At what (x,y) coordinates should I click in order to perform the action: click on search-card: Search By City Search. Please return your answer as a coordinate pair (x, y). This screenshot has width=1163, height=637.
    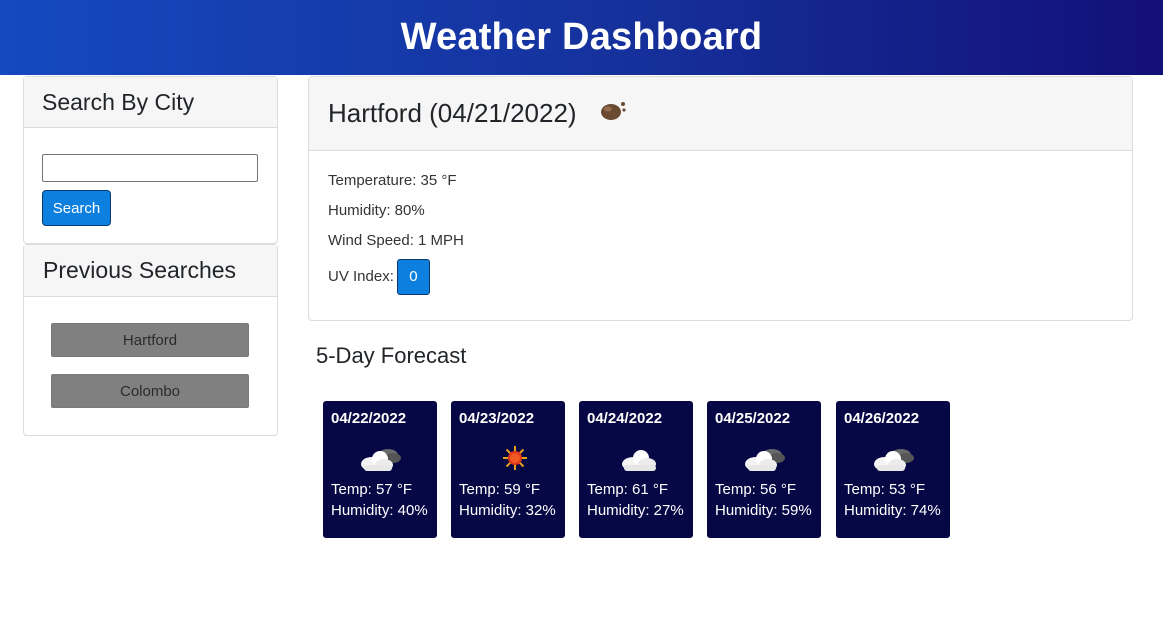
    Looking at the image, I should click on (150, 160).